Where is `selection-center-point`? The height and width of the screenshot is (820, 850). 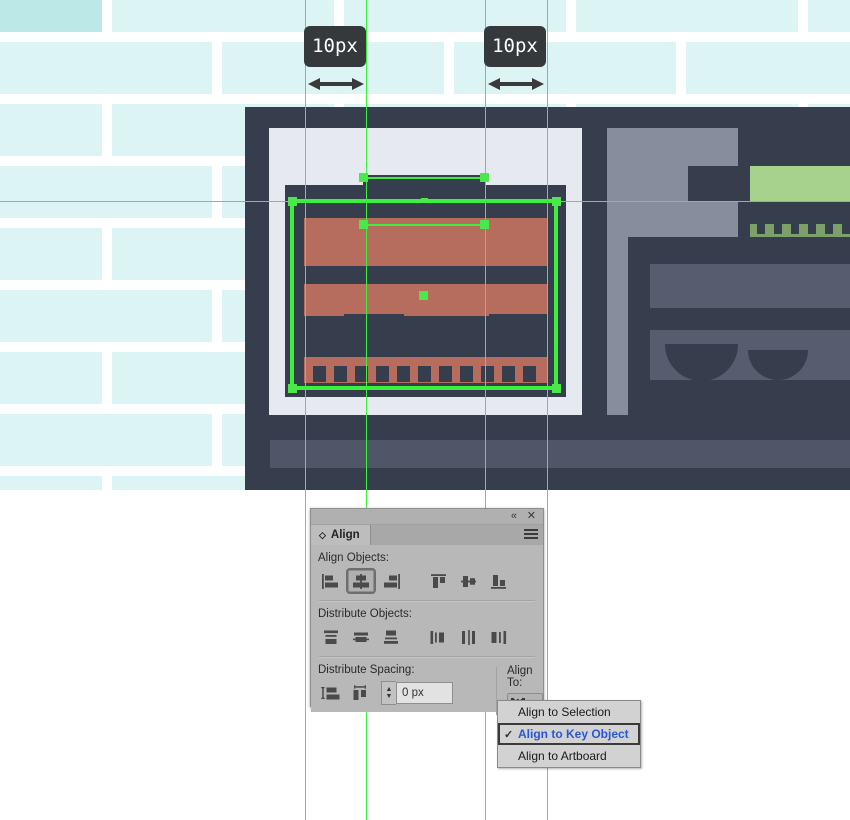 selection-center-point is located at coordinates (423, 295).